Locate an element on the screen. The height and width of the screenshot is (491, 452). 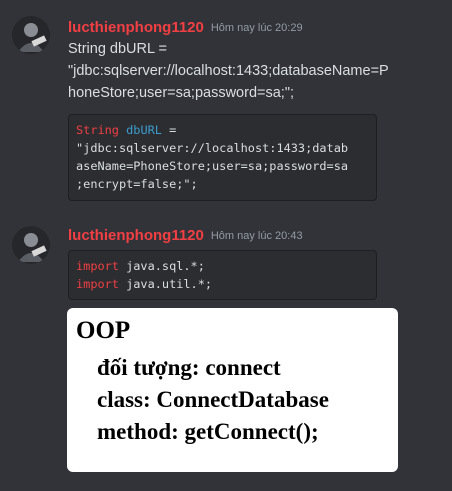
message-text-line: String dbURL = is located at coordinates (118, 49).